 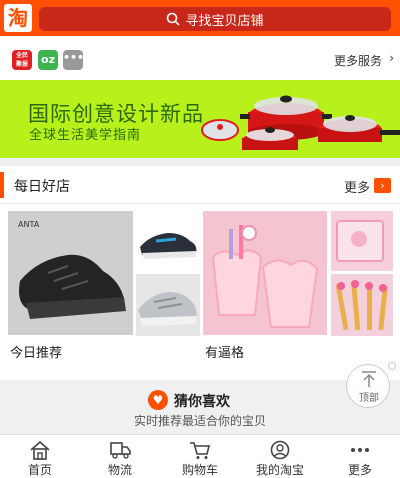 I want to click on more-dots-icon: •••, so click(x=74, y=60).